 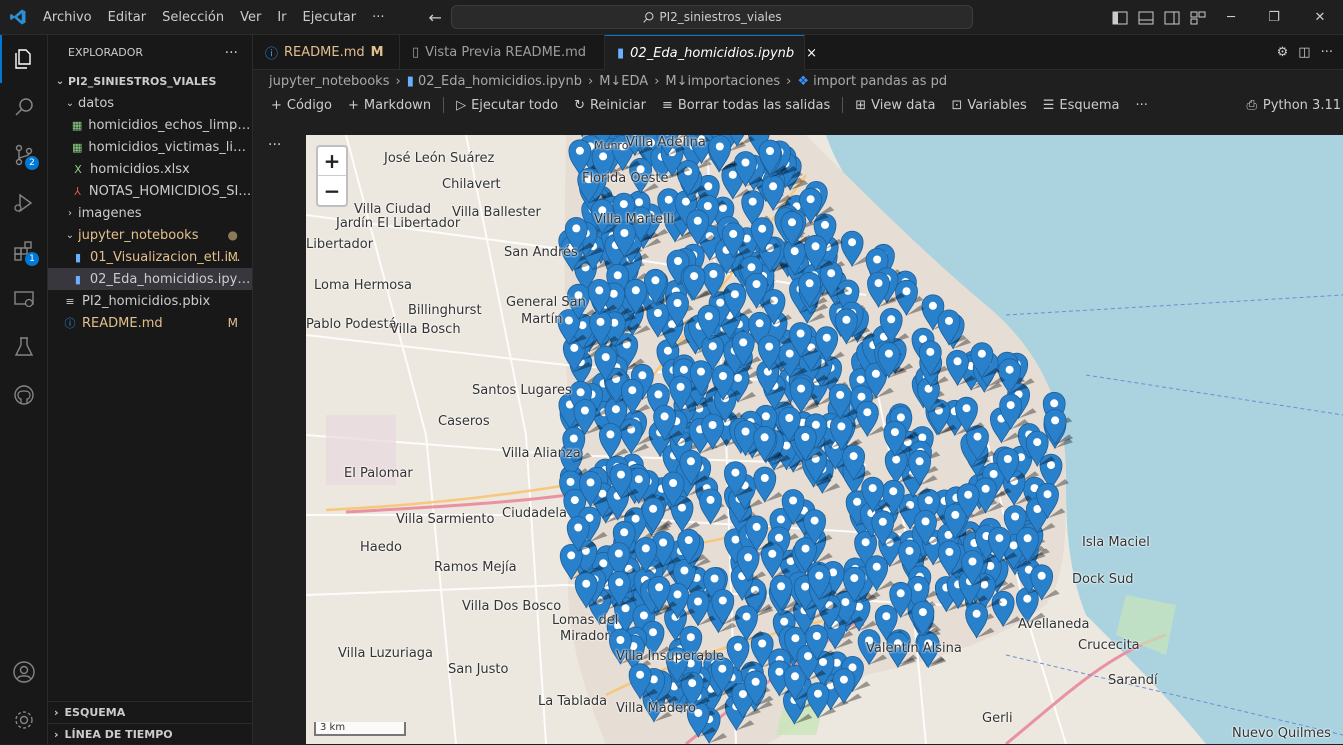 I want to click on chevron-right-icon: ›, so click(x=398, y=81).